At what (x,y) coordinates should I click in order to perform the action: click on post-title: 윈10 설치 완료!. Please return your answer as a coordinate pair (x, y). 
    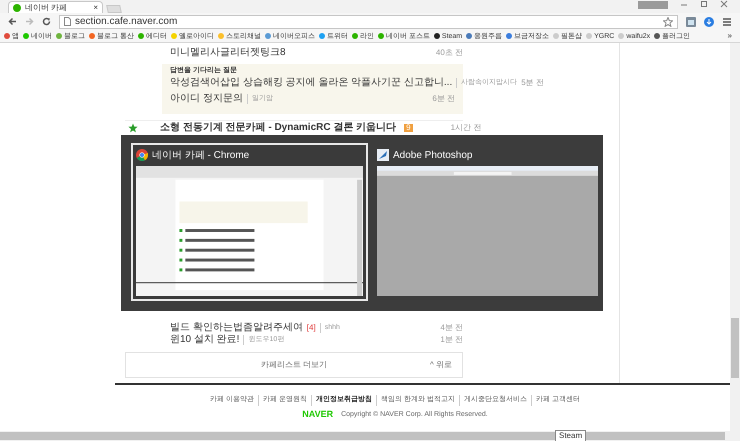
    Looking at the image, I should click on (205, 340).